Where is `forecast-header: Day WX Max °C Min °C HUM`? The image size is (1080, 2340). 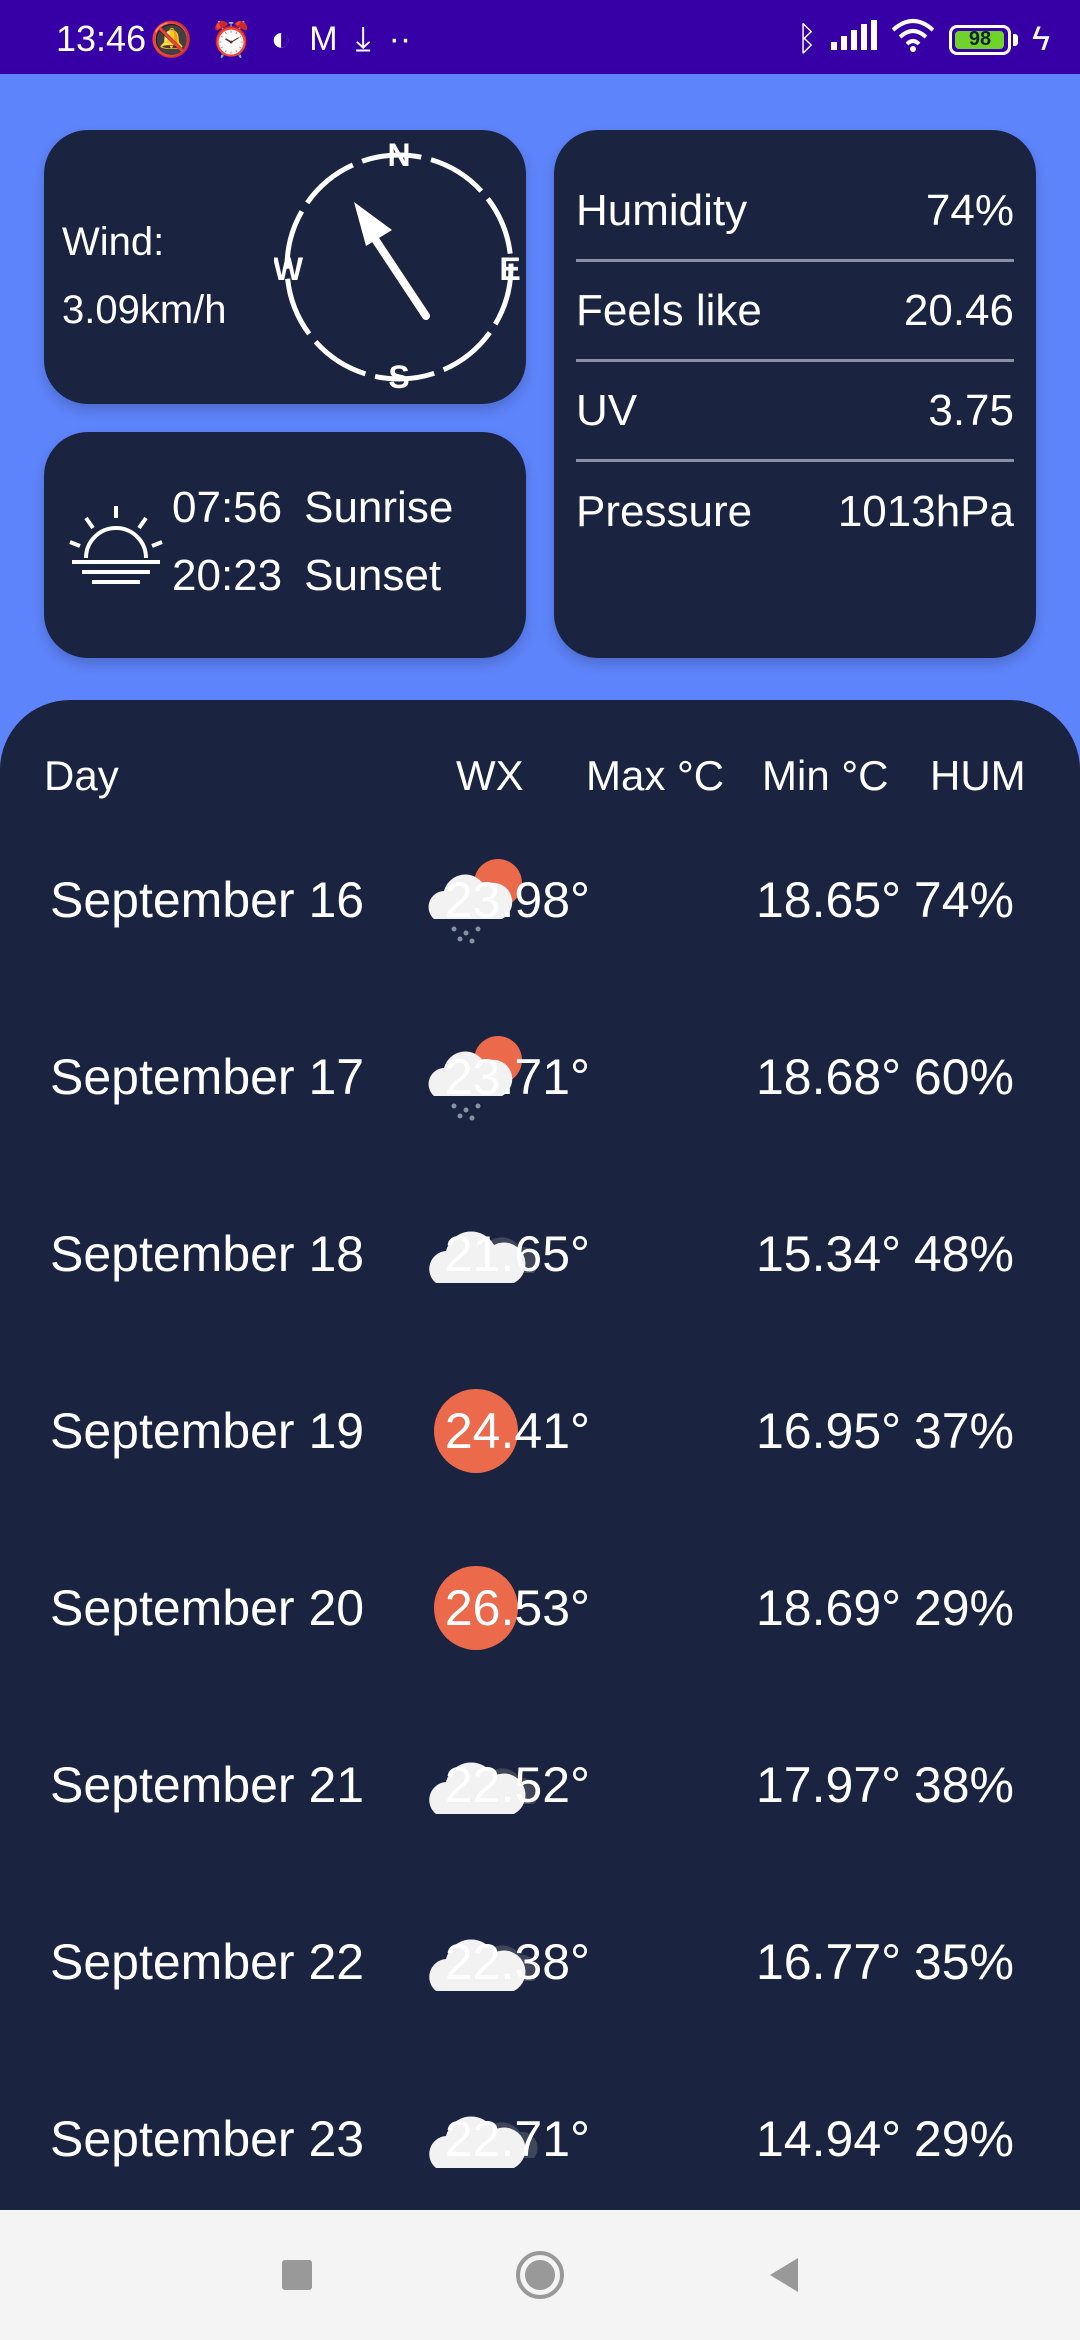
forecast-header: Day WX Max °C Min °C HUM is located at coordinates (540, 782).